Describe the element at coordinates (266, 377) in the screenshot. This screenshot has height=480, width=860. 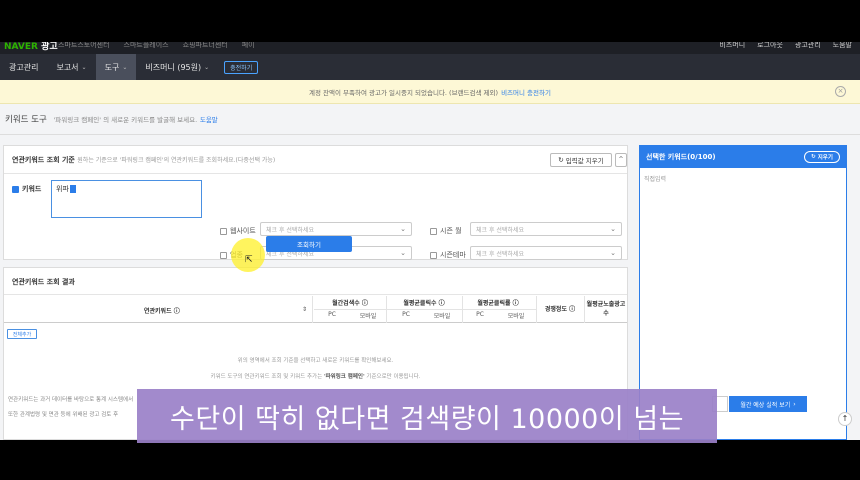
I see `empty-message-2-pre: 키워드 도구의 연관키워드 조회 및 키워드 추가는` at that location.